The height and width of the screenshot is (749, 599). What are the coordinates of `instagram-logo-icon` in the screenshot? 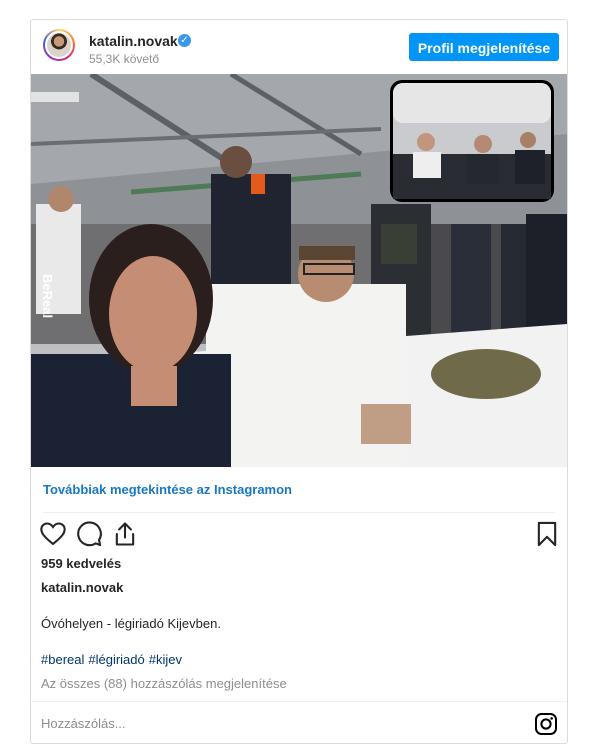 It's located at (546, 724).